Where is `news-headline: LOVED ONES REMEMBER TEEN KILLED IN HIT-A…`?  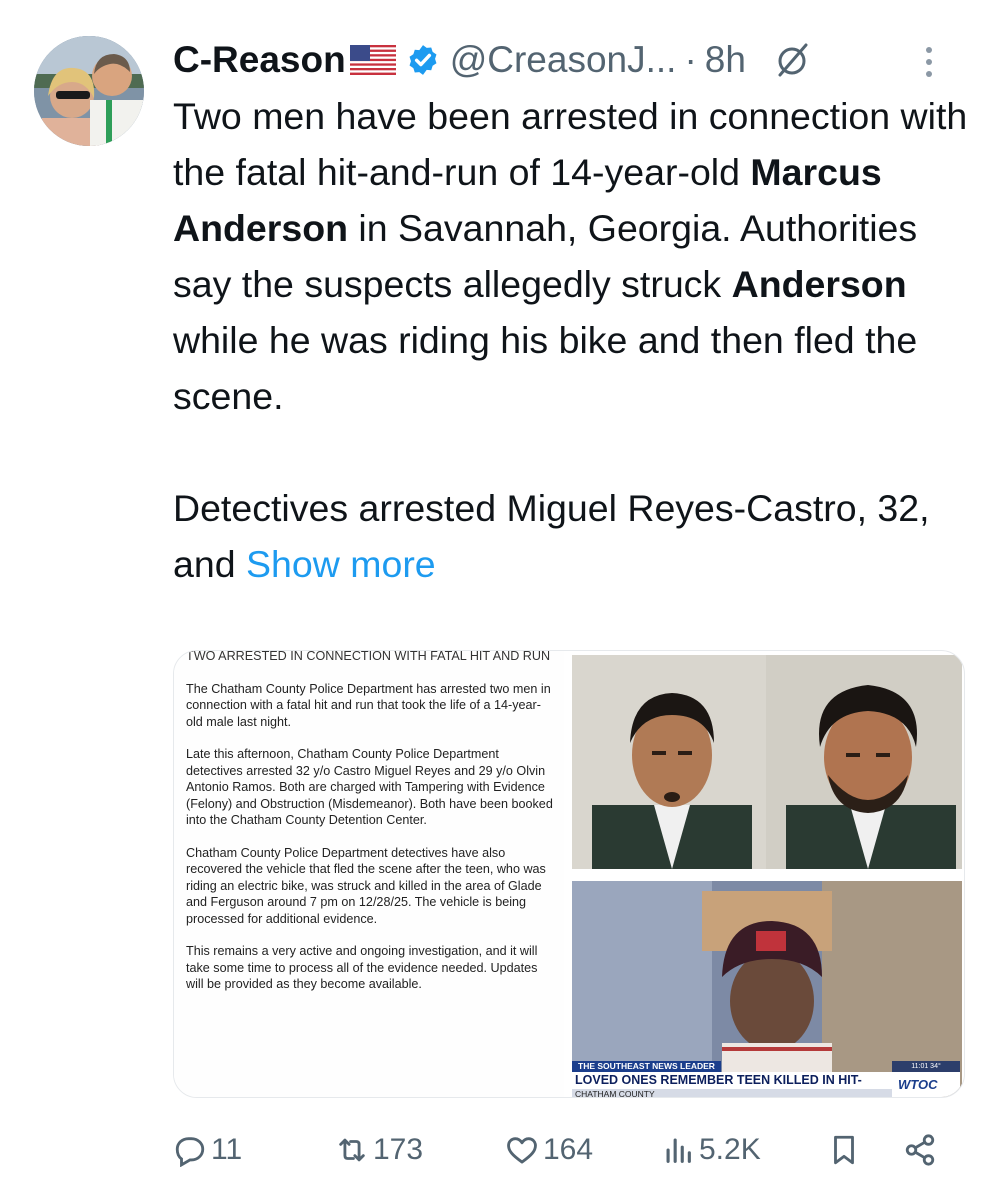
news-headline: LOVED ONES REMEMBER TEEN KILLED IN HIT-A… is located at coordinates (732, 1084).